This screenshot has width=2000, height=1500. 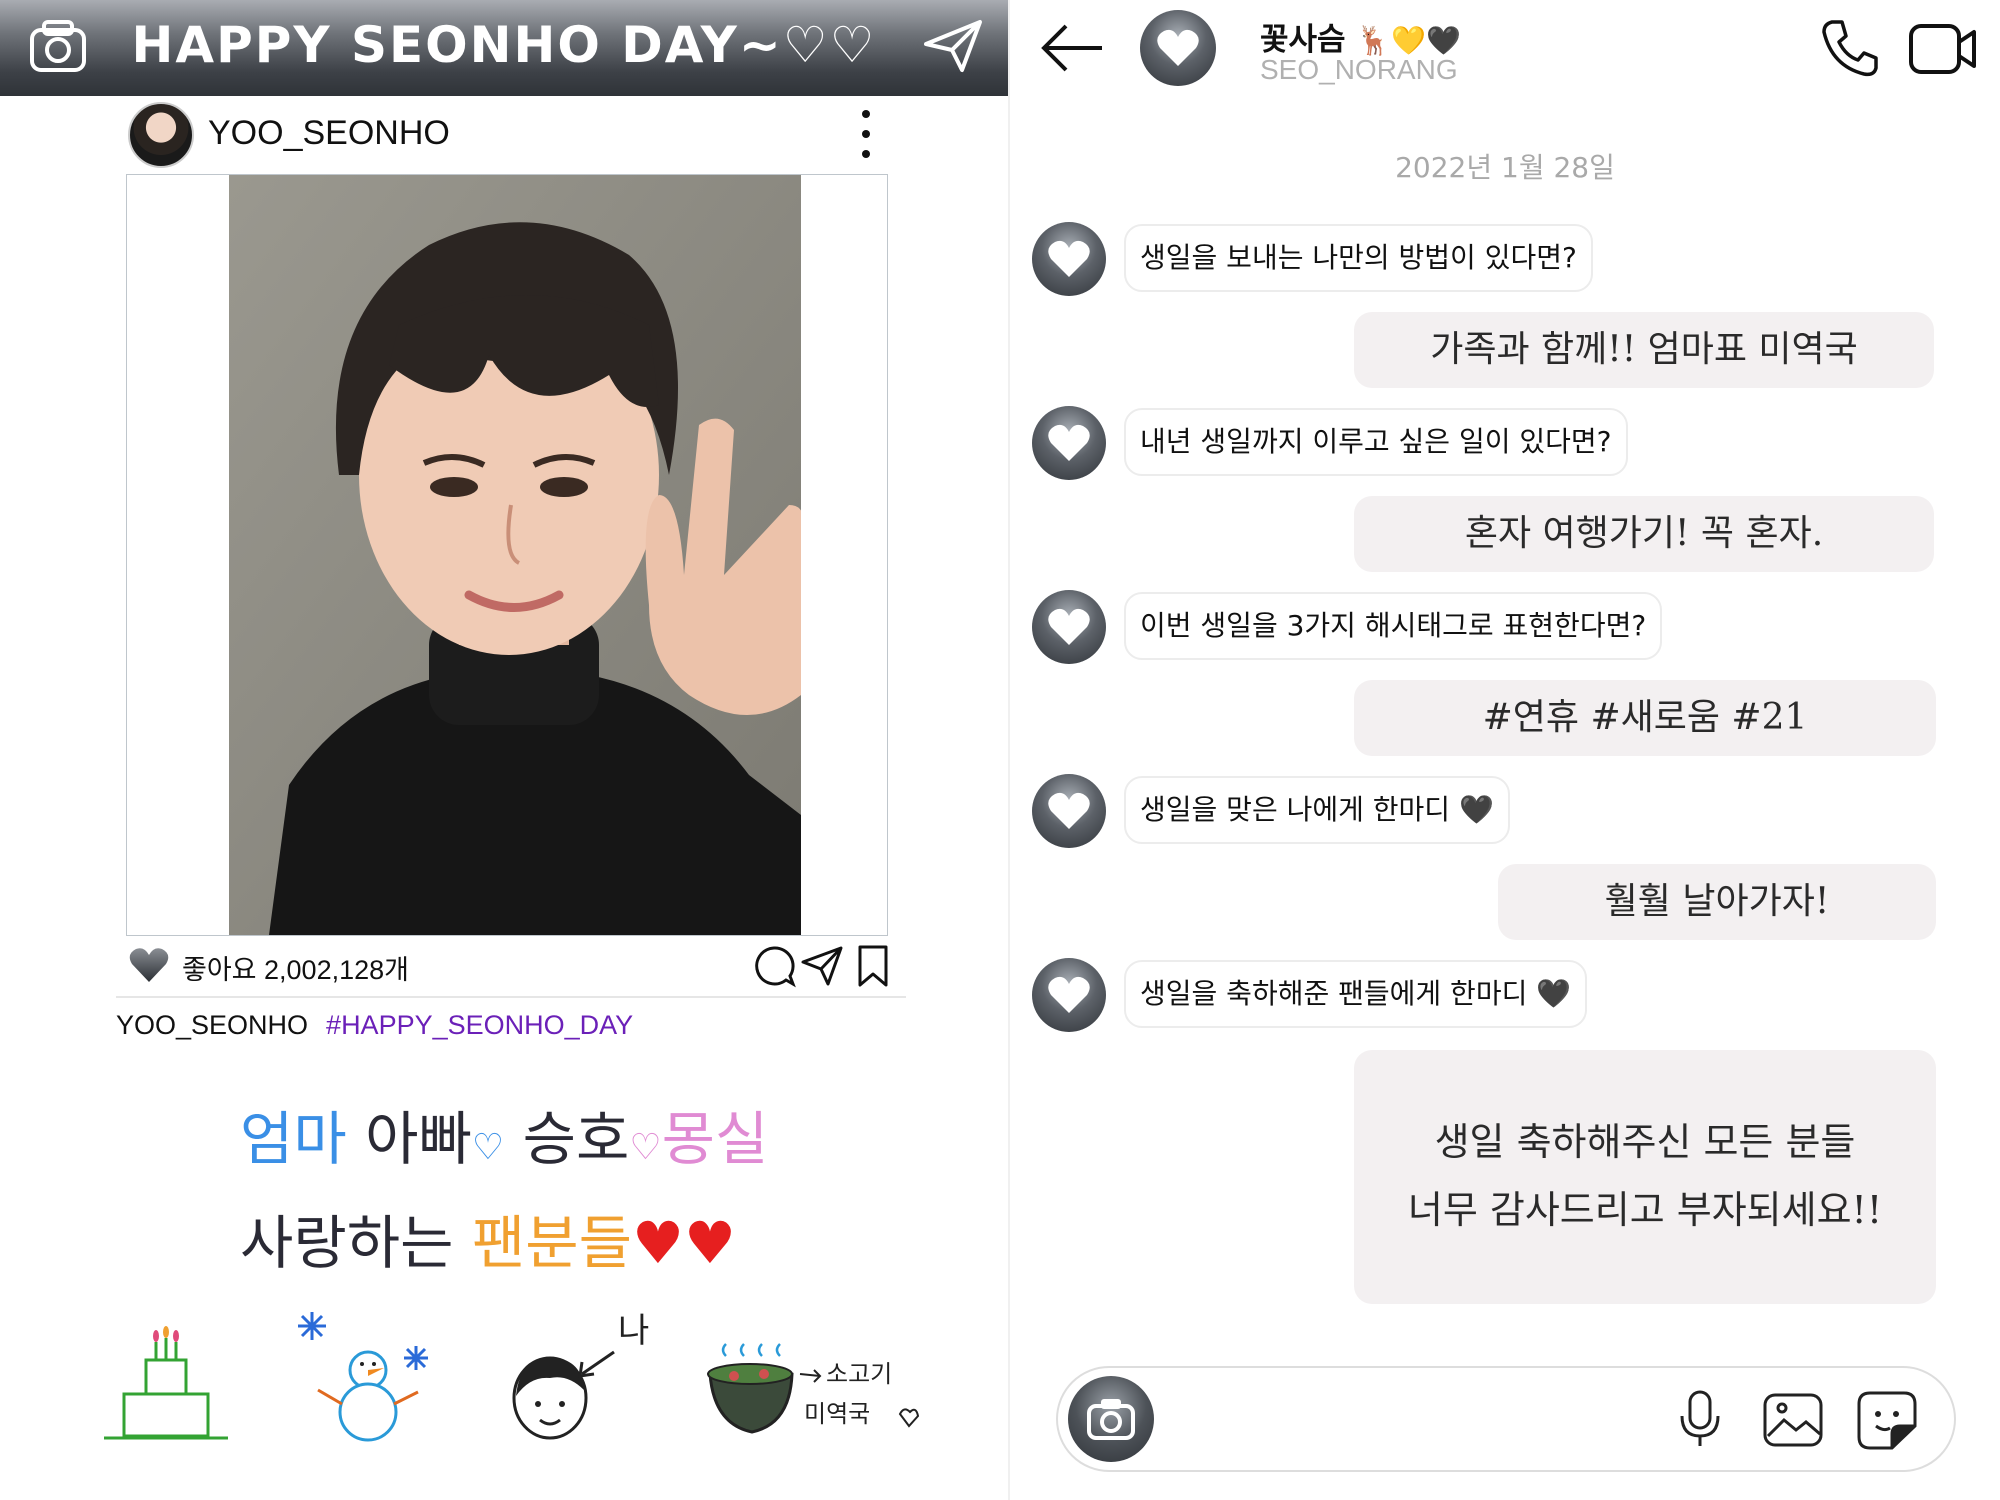 What do you see at coordinates (1356, 994) in the screenshot?
I see `question-bubble: 생일을 축하해준 팬들에게 한마디 🖤` at bounding box center [1356, 994].